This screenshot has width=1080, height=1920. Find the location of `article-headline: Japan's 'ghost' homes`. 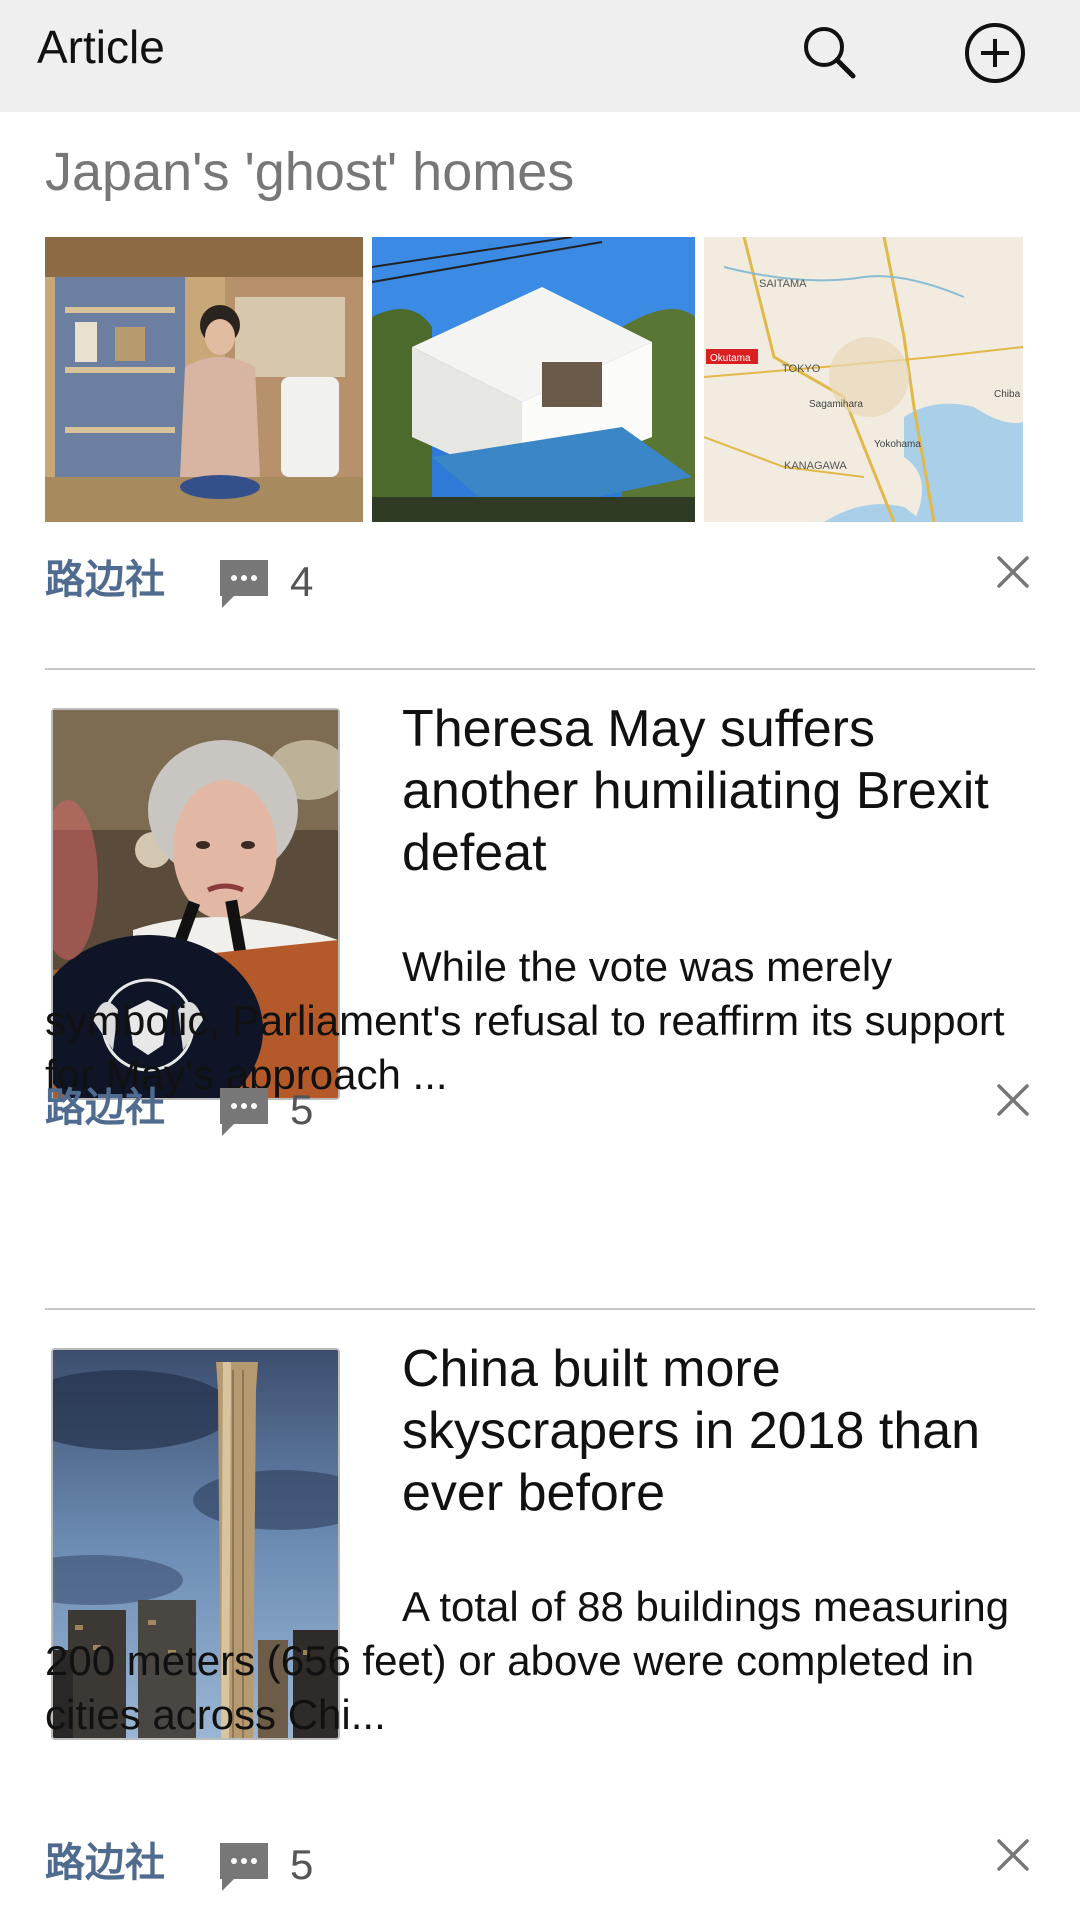

article-headline: Japan's 'ghost' homes is located at coordinates (309, 172).